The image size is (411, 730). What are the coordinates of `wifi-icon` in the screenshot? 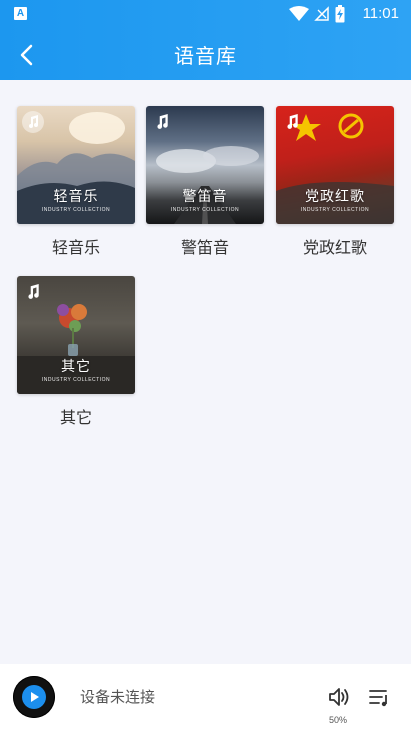 It's located at (299, 13).